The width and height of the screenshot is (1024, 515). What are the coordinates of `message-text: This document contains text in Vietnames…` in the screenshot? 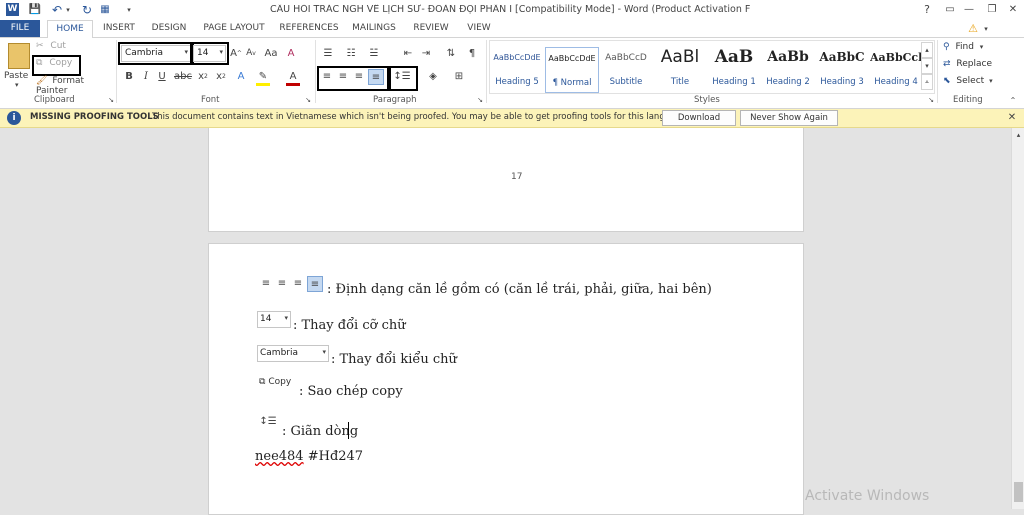 It's located at (420, 117).